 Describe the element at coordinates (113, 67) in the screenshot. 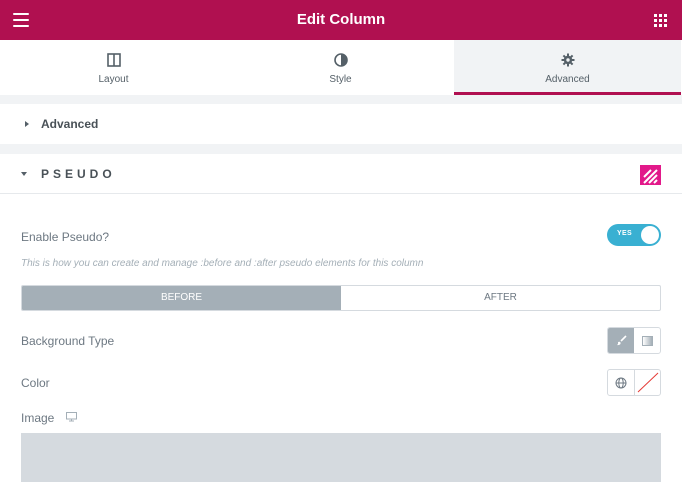

I see `tab-layout: Layout` at that location.